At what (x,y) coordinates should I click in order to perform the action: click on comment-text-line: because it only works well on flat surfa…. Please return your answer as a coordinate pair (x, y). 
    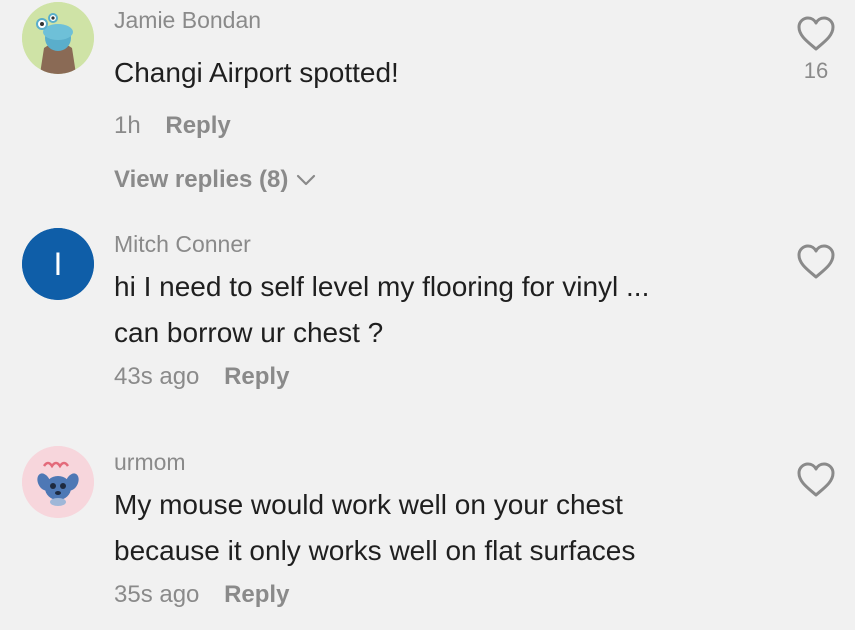
    Looking at the image, I should click on (375, 550).